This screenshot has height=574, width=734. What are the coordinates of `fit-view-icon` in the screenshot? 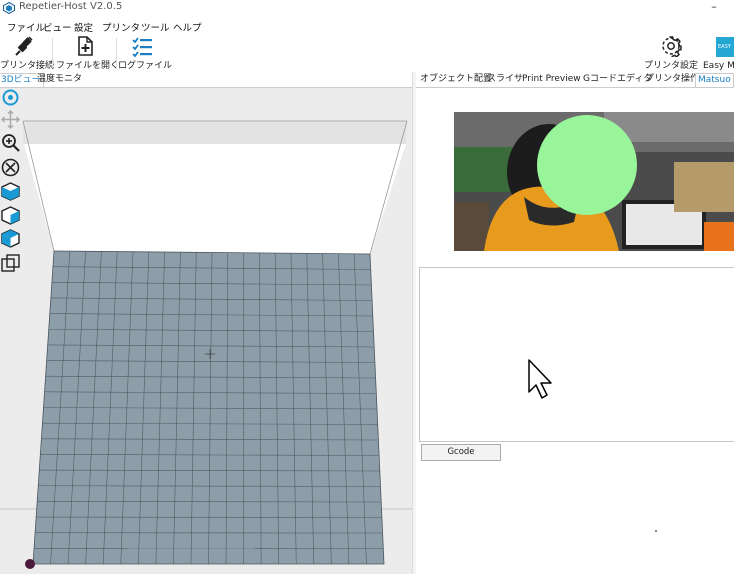 It's located at (10, 167).